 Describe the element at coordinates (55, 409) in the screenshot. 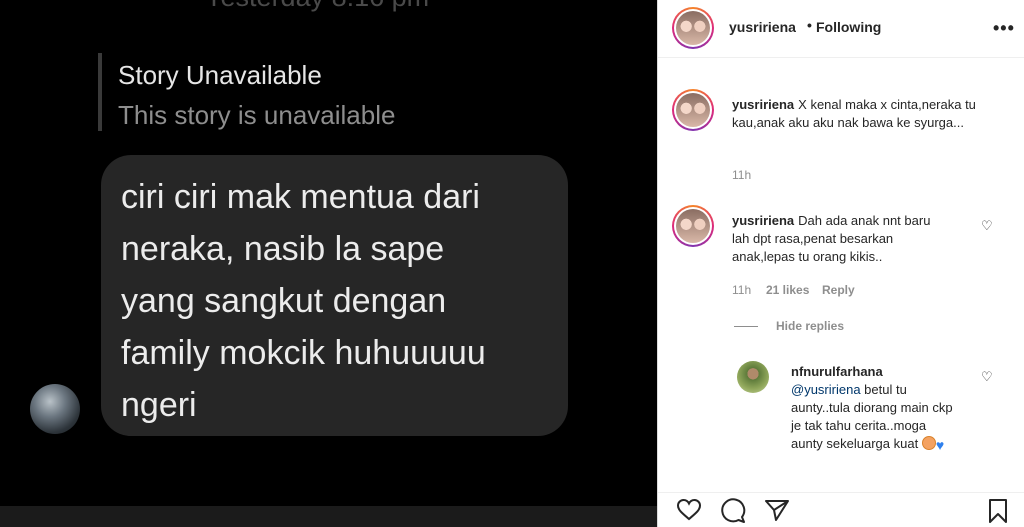

I see `sender-avatar` at that location.